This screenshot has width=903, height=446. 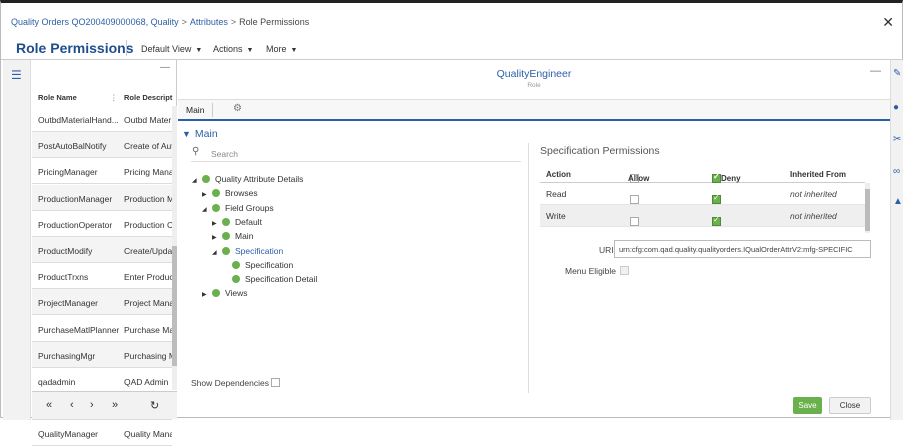 What do you see at coordinates (897, 139) in the screenshot?
I see `attachment-icon: ✂` at bounding box center [897, 139].